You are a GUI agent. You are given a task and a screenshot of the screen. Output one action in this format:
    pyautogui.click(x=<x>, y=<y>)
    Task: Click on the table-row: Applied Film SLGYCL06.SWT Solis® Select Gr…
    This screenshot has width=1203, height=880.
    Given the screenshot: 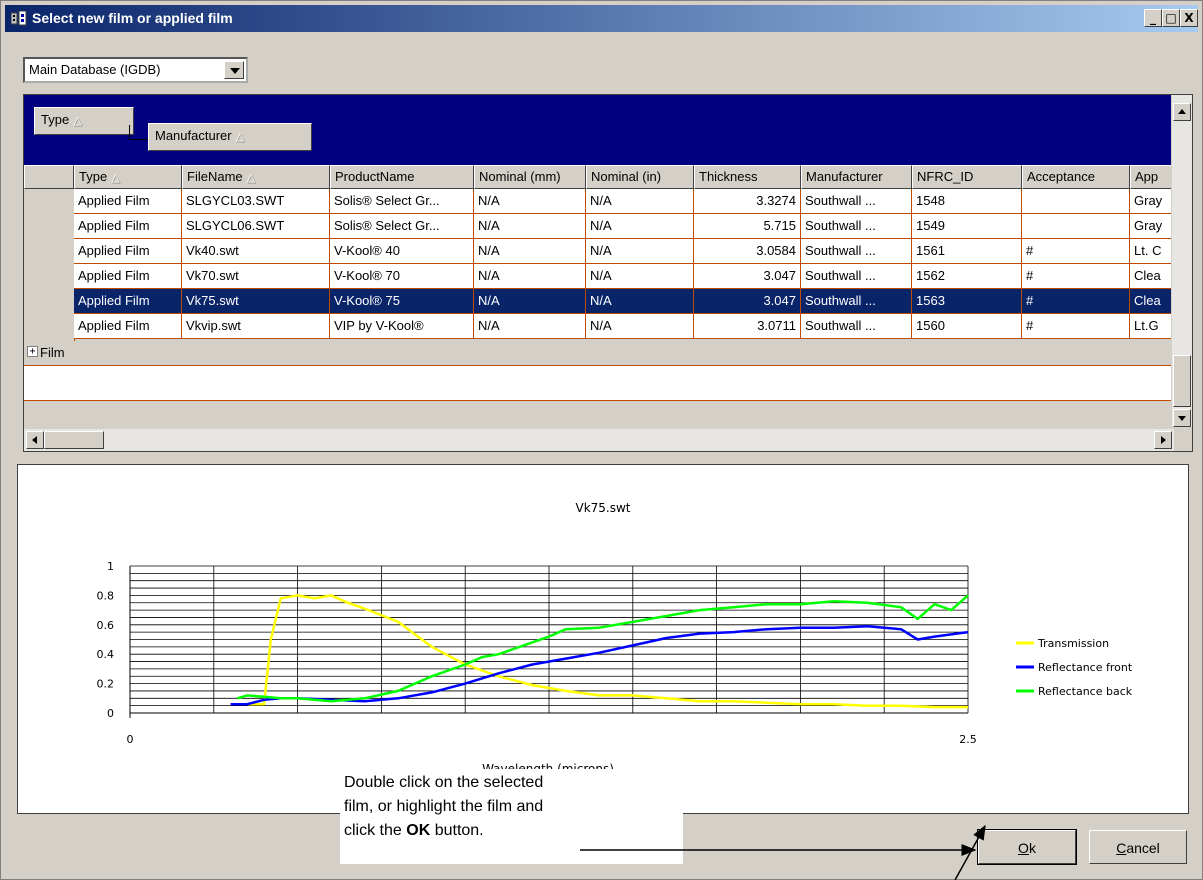 What is the action you would take?
    pyautogui.click(x=598, y=226)
    